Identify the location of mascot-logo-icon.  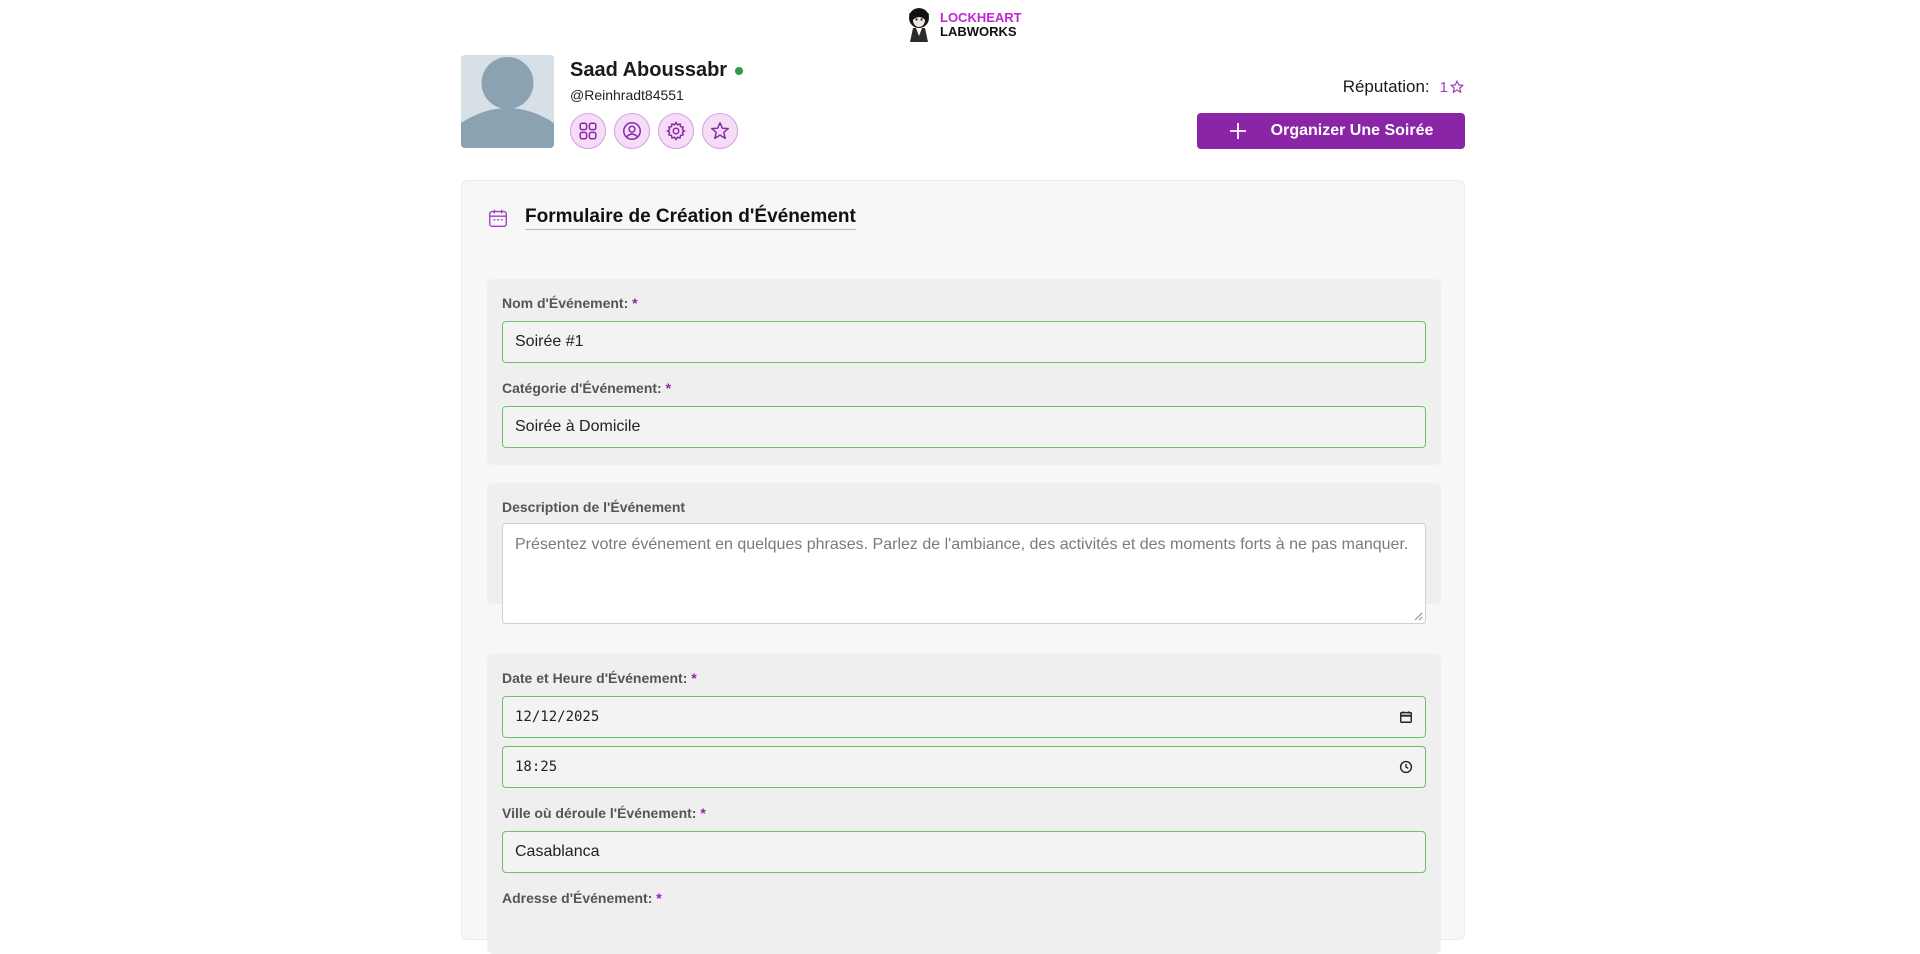
(919, 25).